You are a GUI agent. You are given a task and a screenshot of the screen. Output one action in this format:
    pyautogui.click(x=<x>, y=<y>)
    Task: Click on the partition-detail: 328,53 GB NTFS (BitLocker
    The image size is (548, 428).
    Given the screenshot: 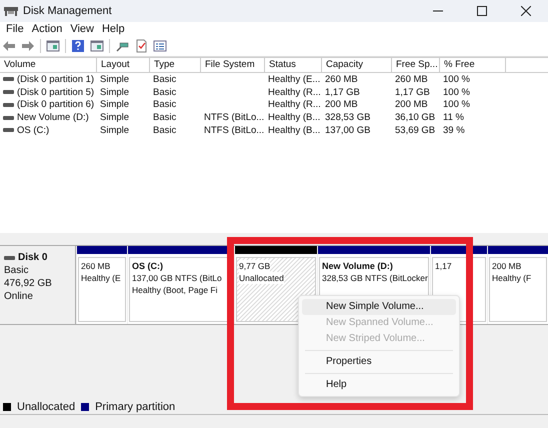 What is the action you would take?
    pyautogui.click(x=374, y=278)
    